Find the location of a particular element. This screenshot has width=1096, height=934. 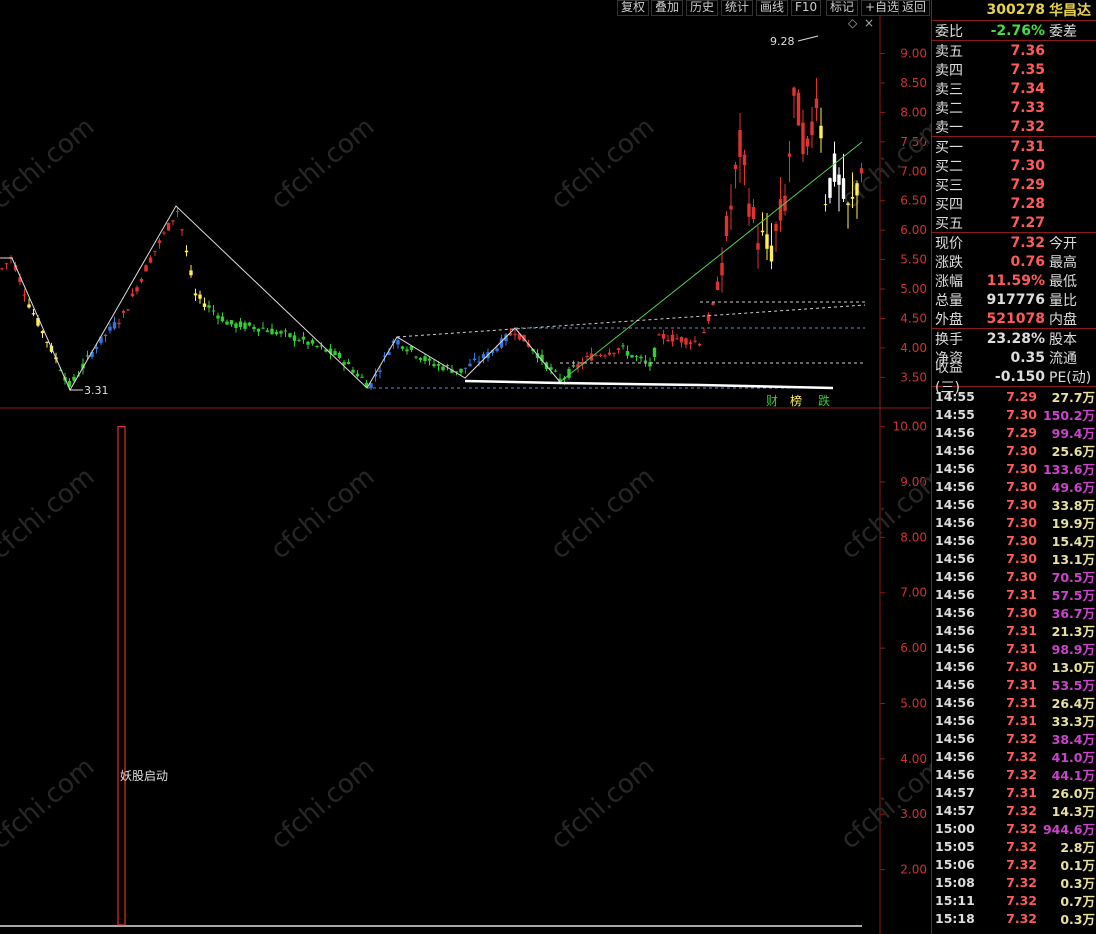

tick-volume: 49.6万 is located at coordinates (1073, 487).